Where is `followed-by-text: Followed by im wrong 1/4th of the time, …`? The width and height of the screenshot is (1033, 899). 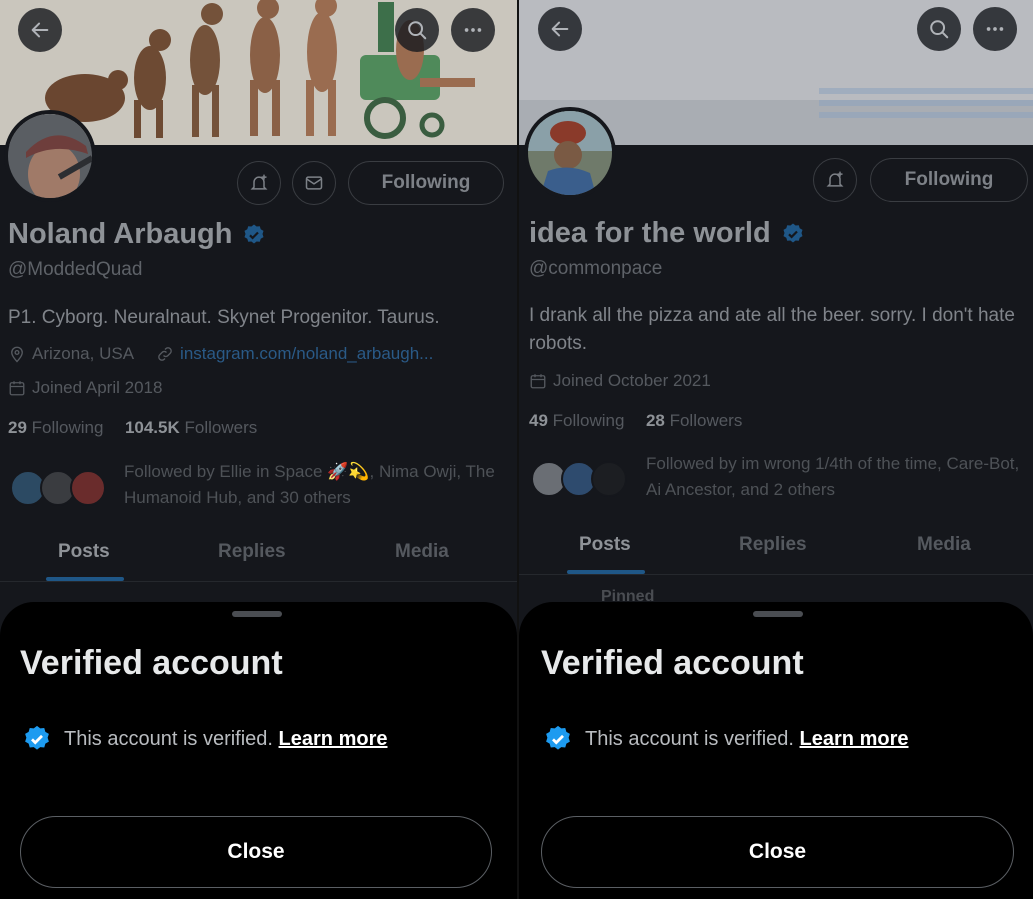 followed-by-text: Followed by im wrong 1/4th of the time, … is located at coordinates (836, 477).